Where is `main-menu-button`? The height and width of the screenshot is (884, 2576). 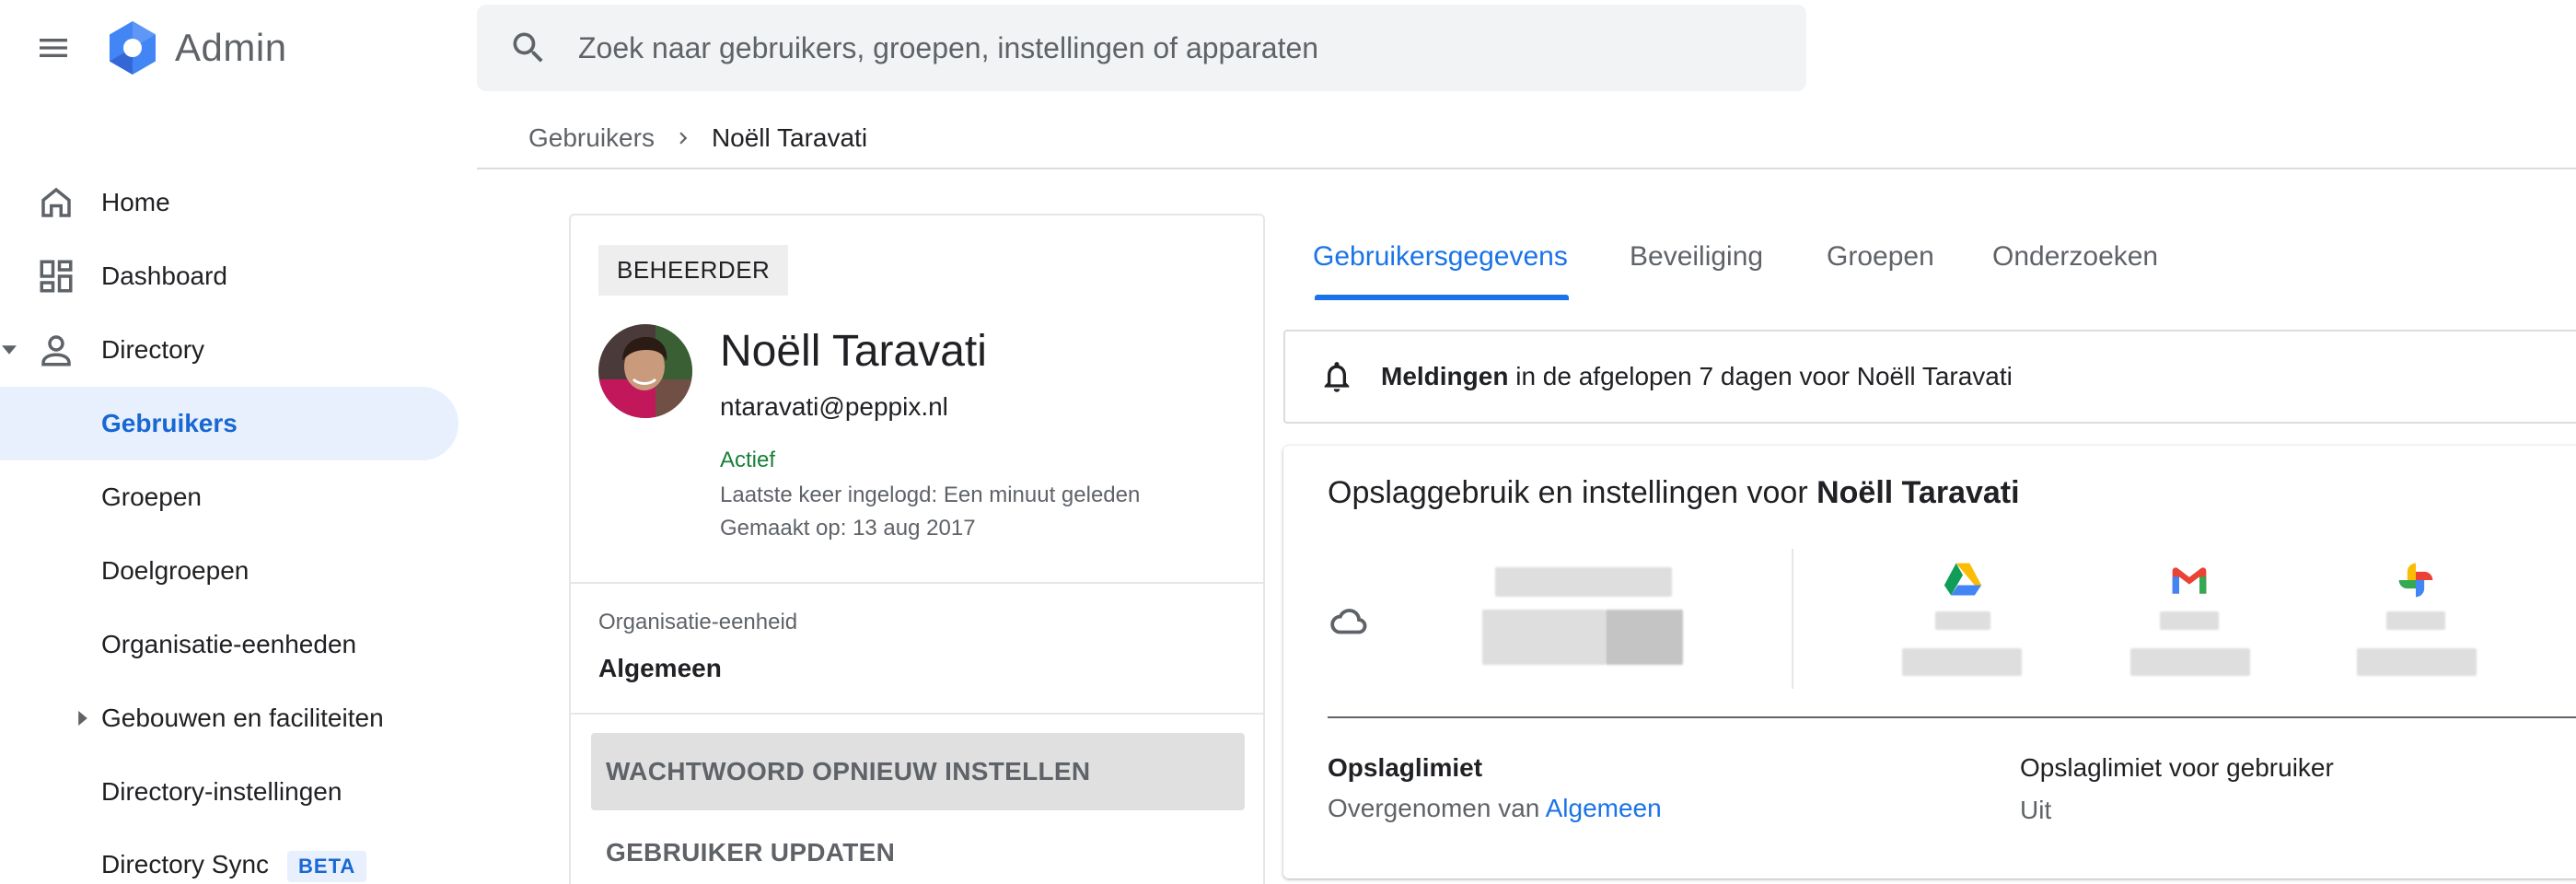
main-menu-button is located at coordinates (53, 48).